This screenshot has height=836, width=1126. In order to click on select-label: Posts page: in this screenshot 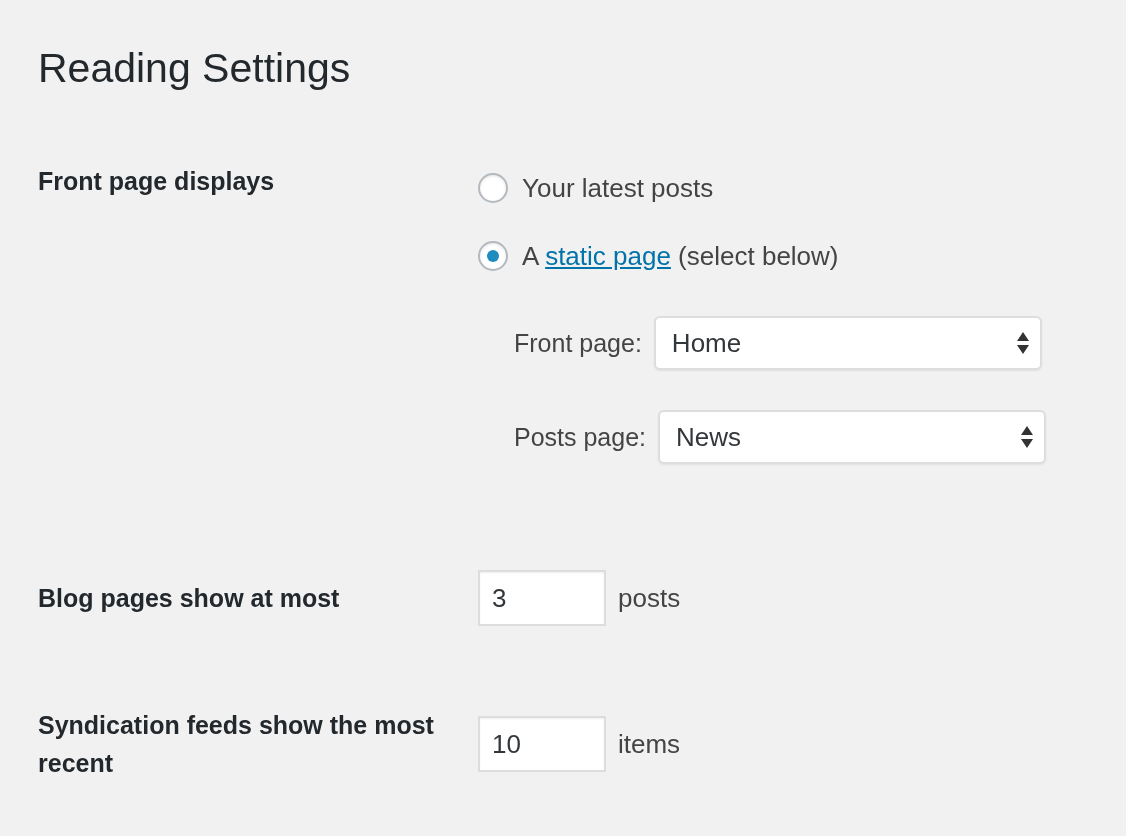, I will do `click(580, 437)`.